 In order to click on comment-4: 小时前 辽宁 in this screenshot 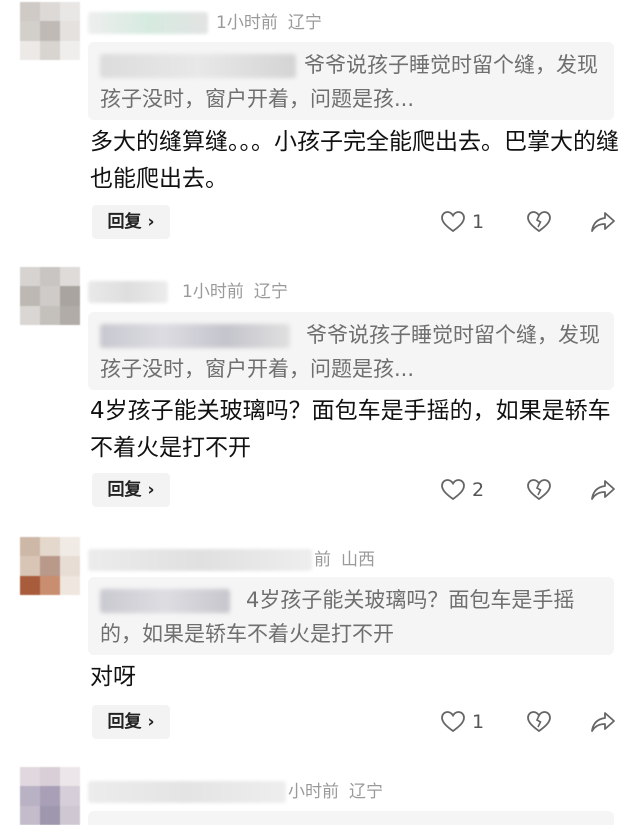, I will do `click(320, 795)`.